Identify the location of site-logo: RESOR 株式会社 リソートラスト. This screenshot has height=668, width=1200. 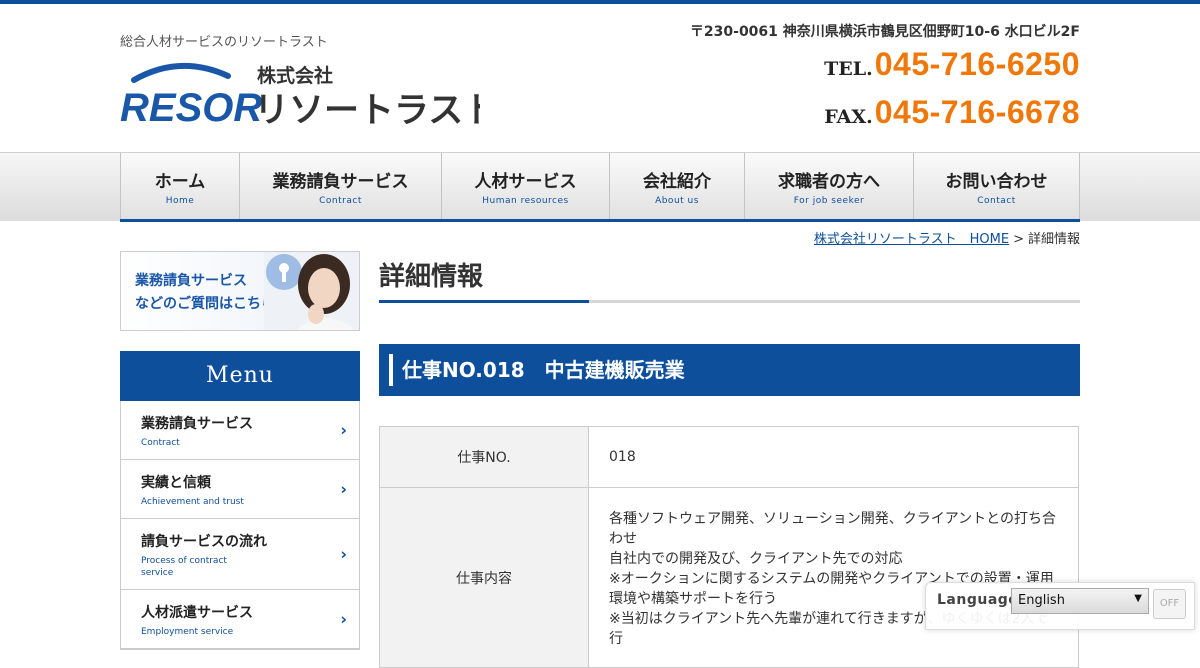
(309, 94).